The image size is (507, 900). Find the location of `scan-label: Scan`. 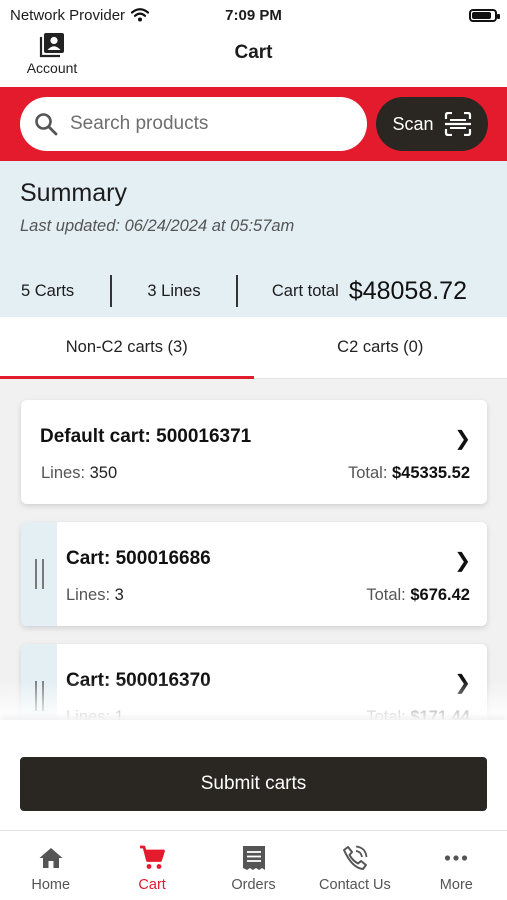

scan-label: Scan is located at coordinates (413, 123).